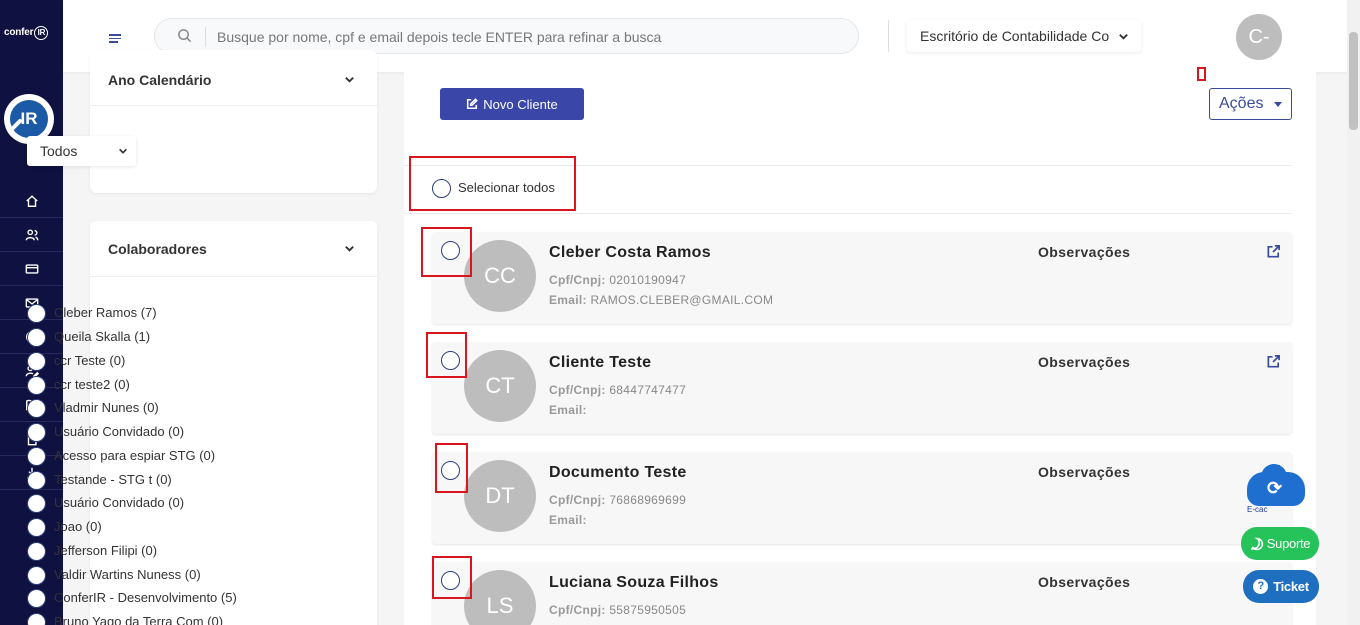 The width and height of the screenshot is (1360, 625). I want to click on client-avatar: CT, so click(500, 386).